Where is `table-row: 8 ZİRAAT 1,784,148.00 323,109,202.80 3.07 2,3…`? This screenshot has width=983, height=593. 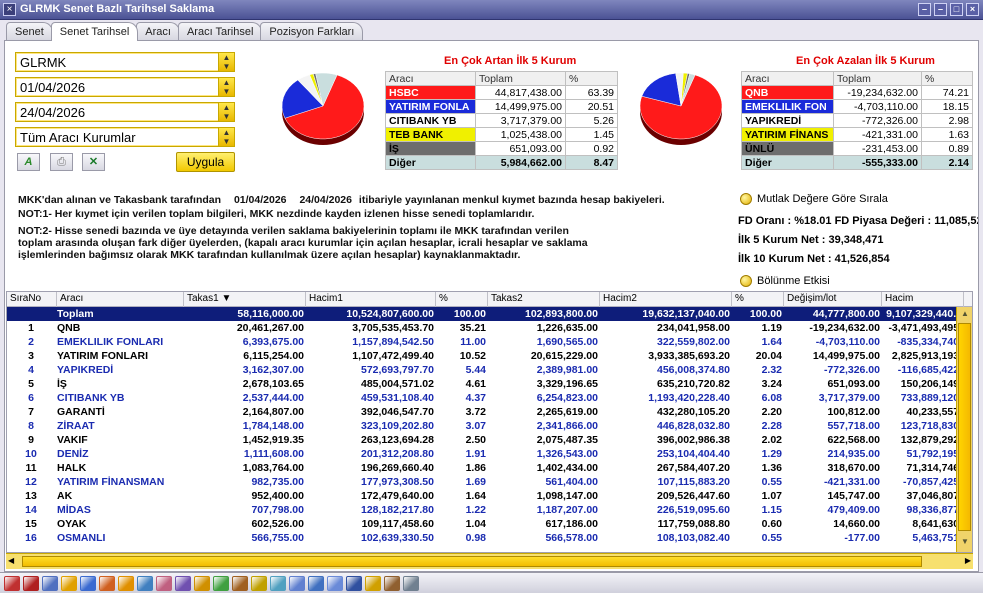
table-row: 8 ZİRAAT 1,784,148.00 323,109,202.80 3.07 2,3… is located at coordinates (484, 426).